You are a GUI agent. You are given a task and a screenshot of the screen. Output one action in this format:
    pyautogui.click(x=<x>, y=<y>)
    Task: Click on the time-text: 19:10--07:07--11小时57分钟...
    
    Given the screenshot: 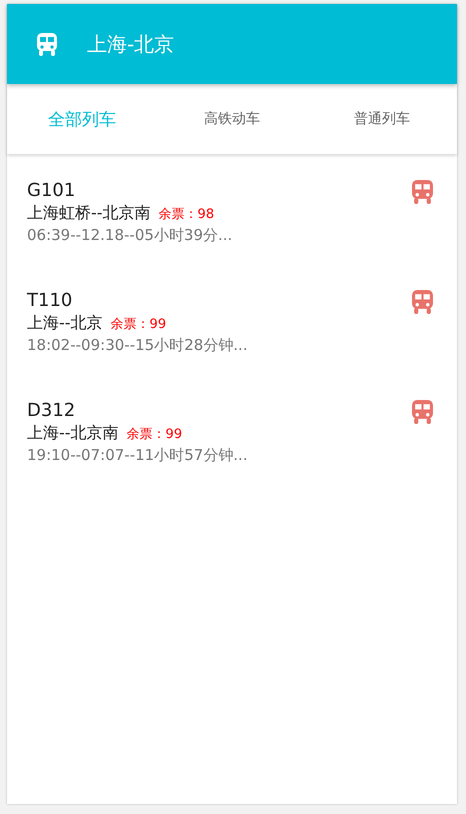 What is the action you would take?
    pyautogui.click(x=138, y=455)
    